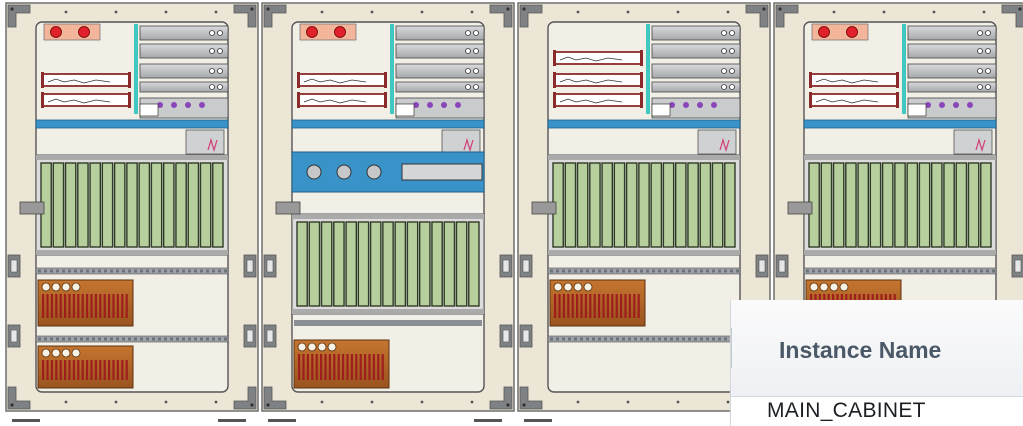  Describe the element at coordinates (860, 350) in the screenshot. I see `column-header-label: Instance Name` at that location.